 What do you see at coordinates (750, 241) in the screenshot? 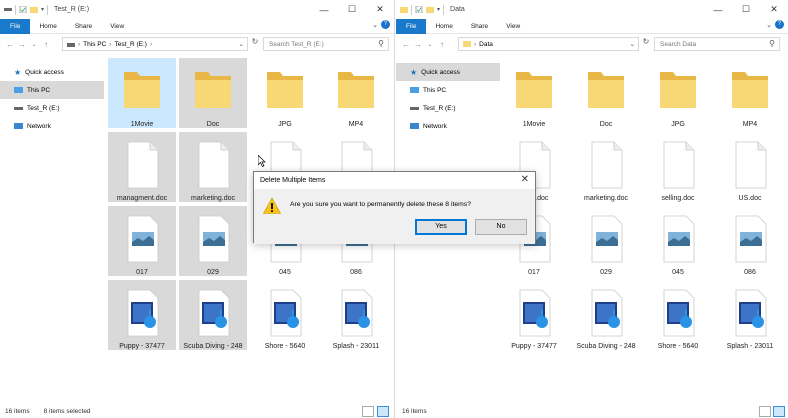
I see `file-tile: 086` at bounding box center [750, 241].